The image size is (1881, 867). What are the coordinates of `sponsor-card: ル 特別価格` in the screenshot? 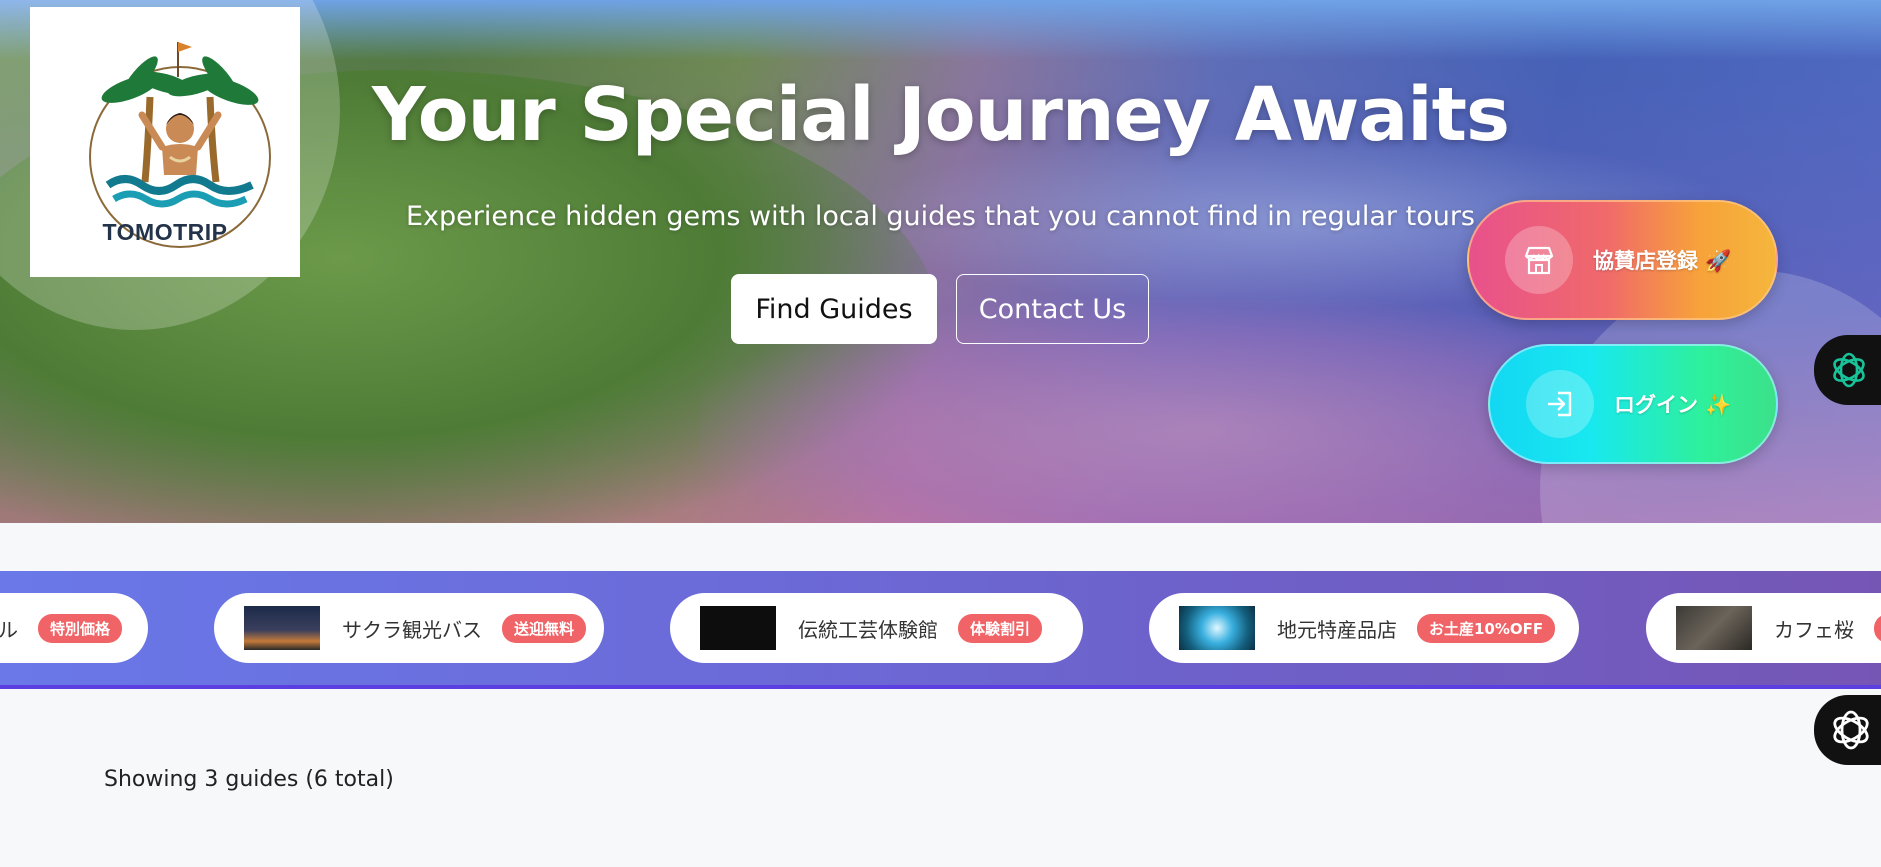 It's located at (74, 628).